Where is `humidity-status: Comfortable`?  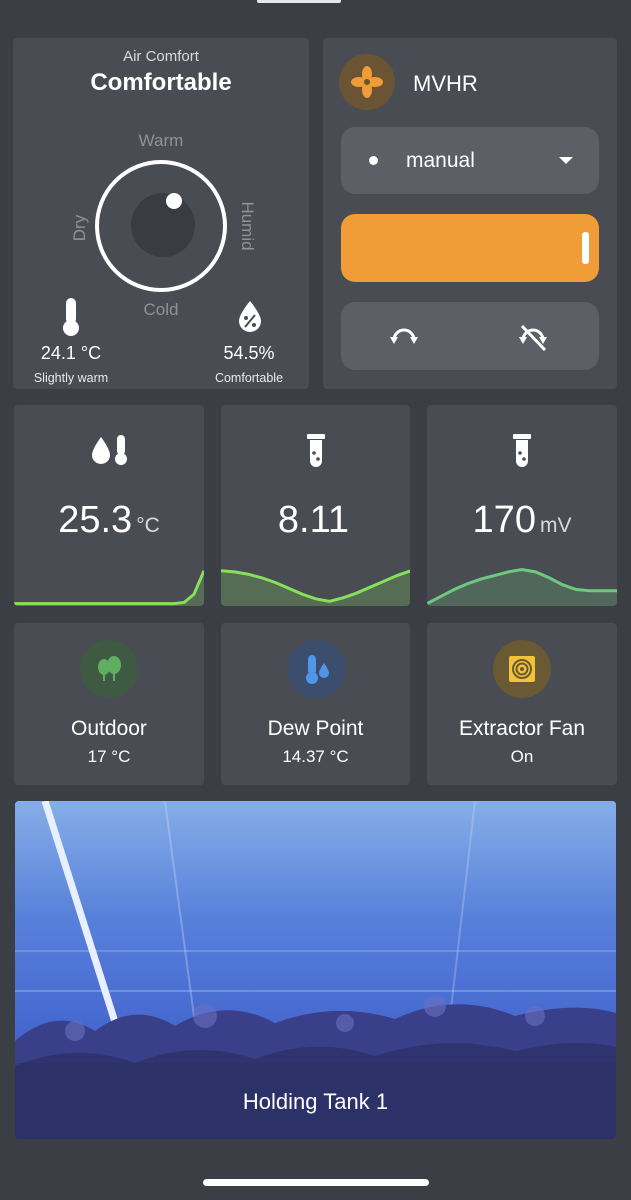
humidity-status: Comfortable is located at coordinates (249, 378).